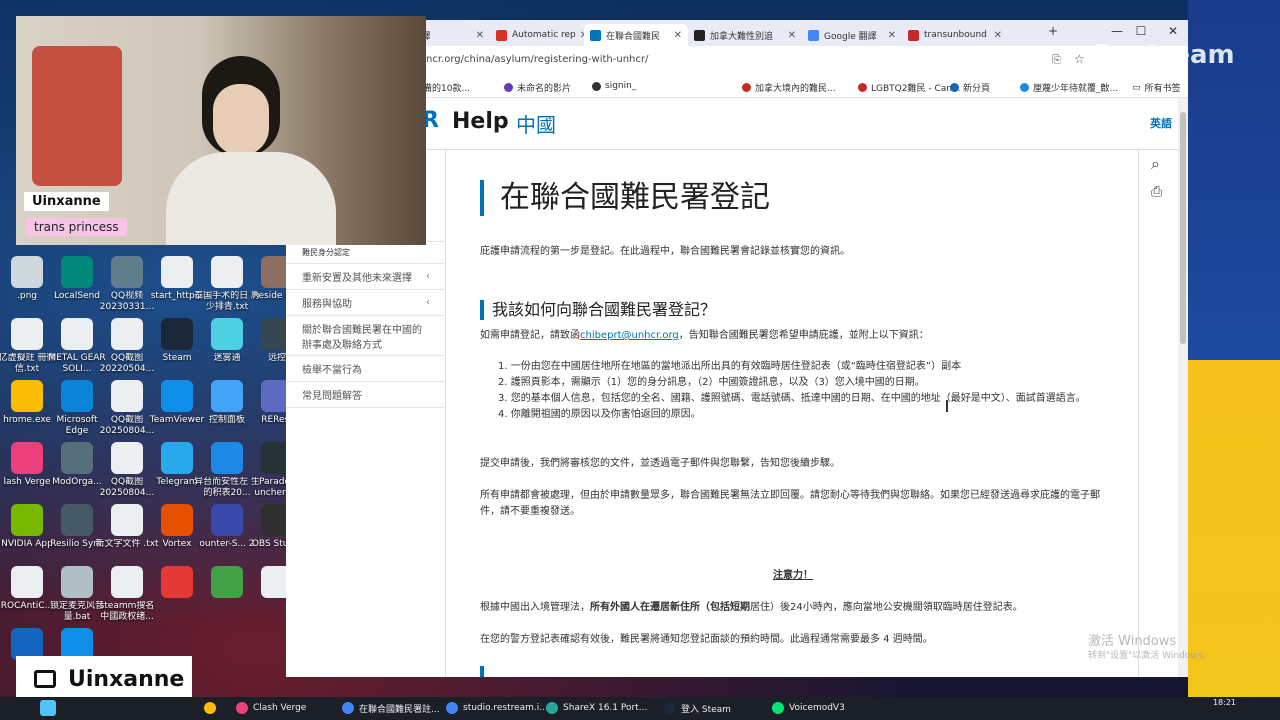 Image resolution: width=1280 pixels, height=720 pixels. What do you see at coordinates (1156, 88) in the screenshot?
I see `all-bookmarks: ▭ 所有书签` at bounding box center [1156, 88].